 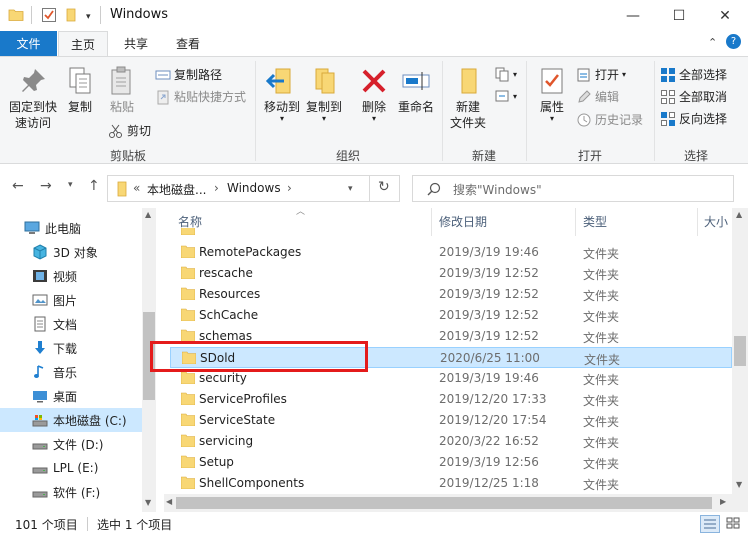 I want to click on nav-item-3d-objects: 3D 对象, so click(x=71, y=252).